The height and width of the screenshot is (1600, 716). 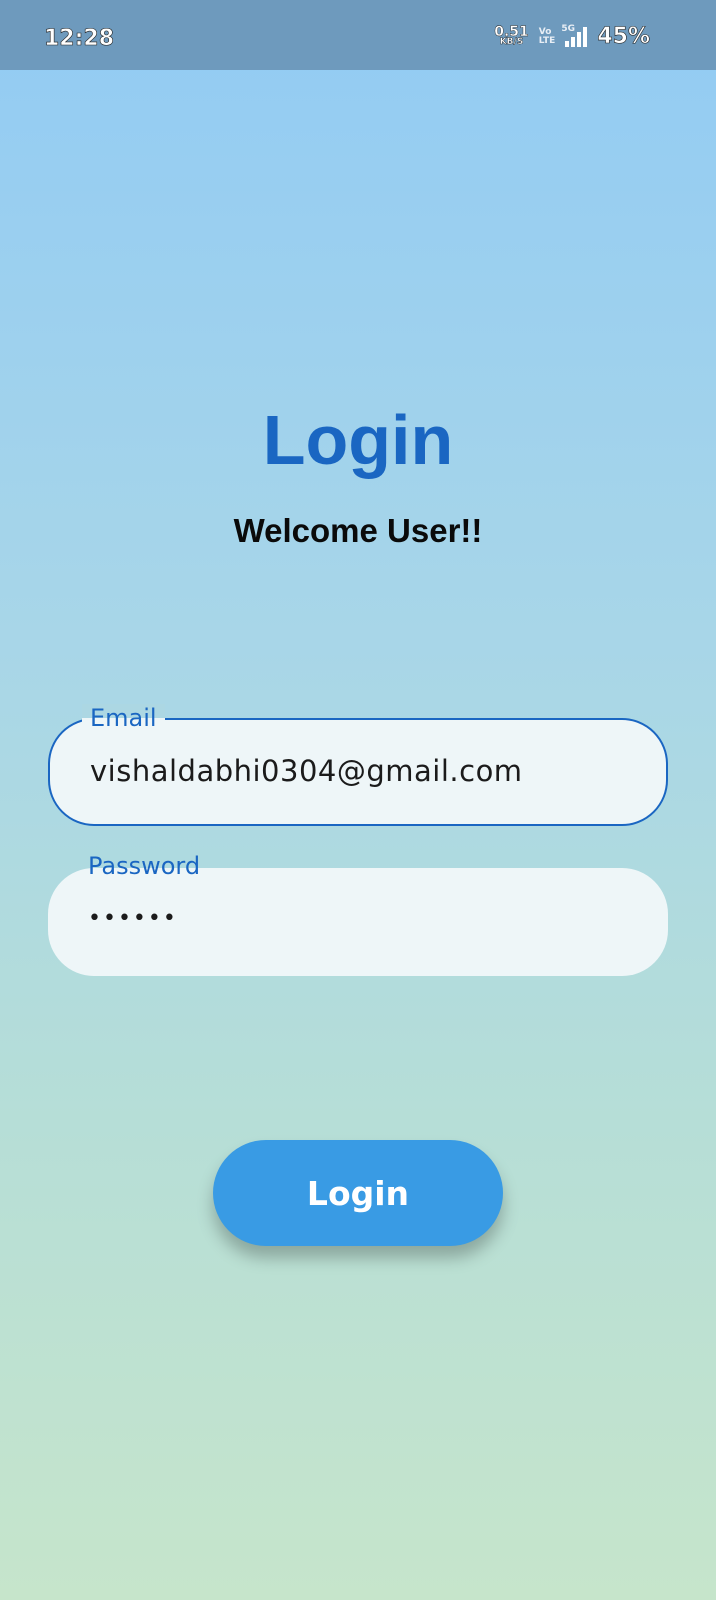 I want to click on email-input: vishaldabhi0304@gmail.com, so click(x=306, y=771).